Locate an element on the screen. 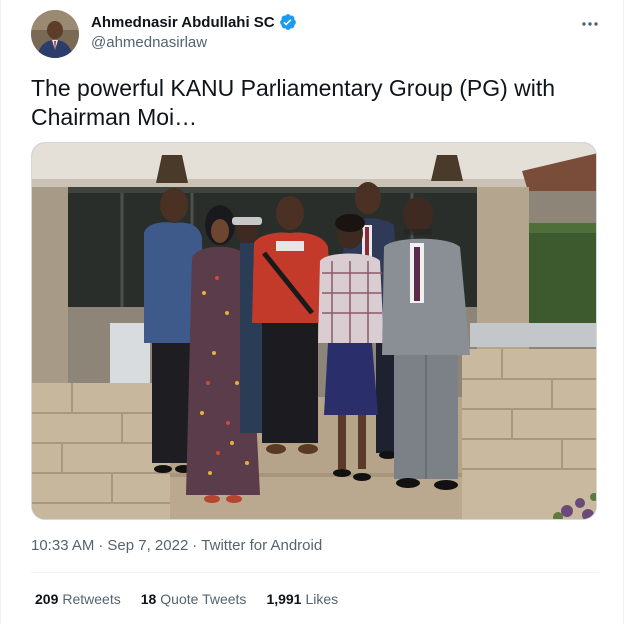 The image size is (624, 624). divider is located at coordinates (315, 572).